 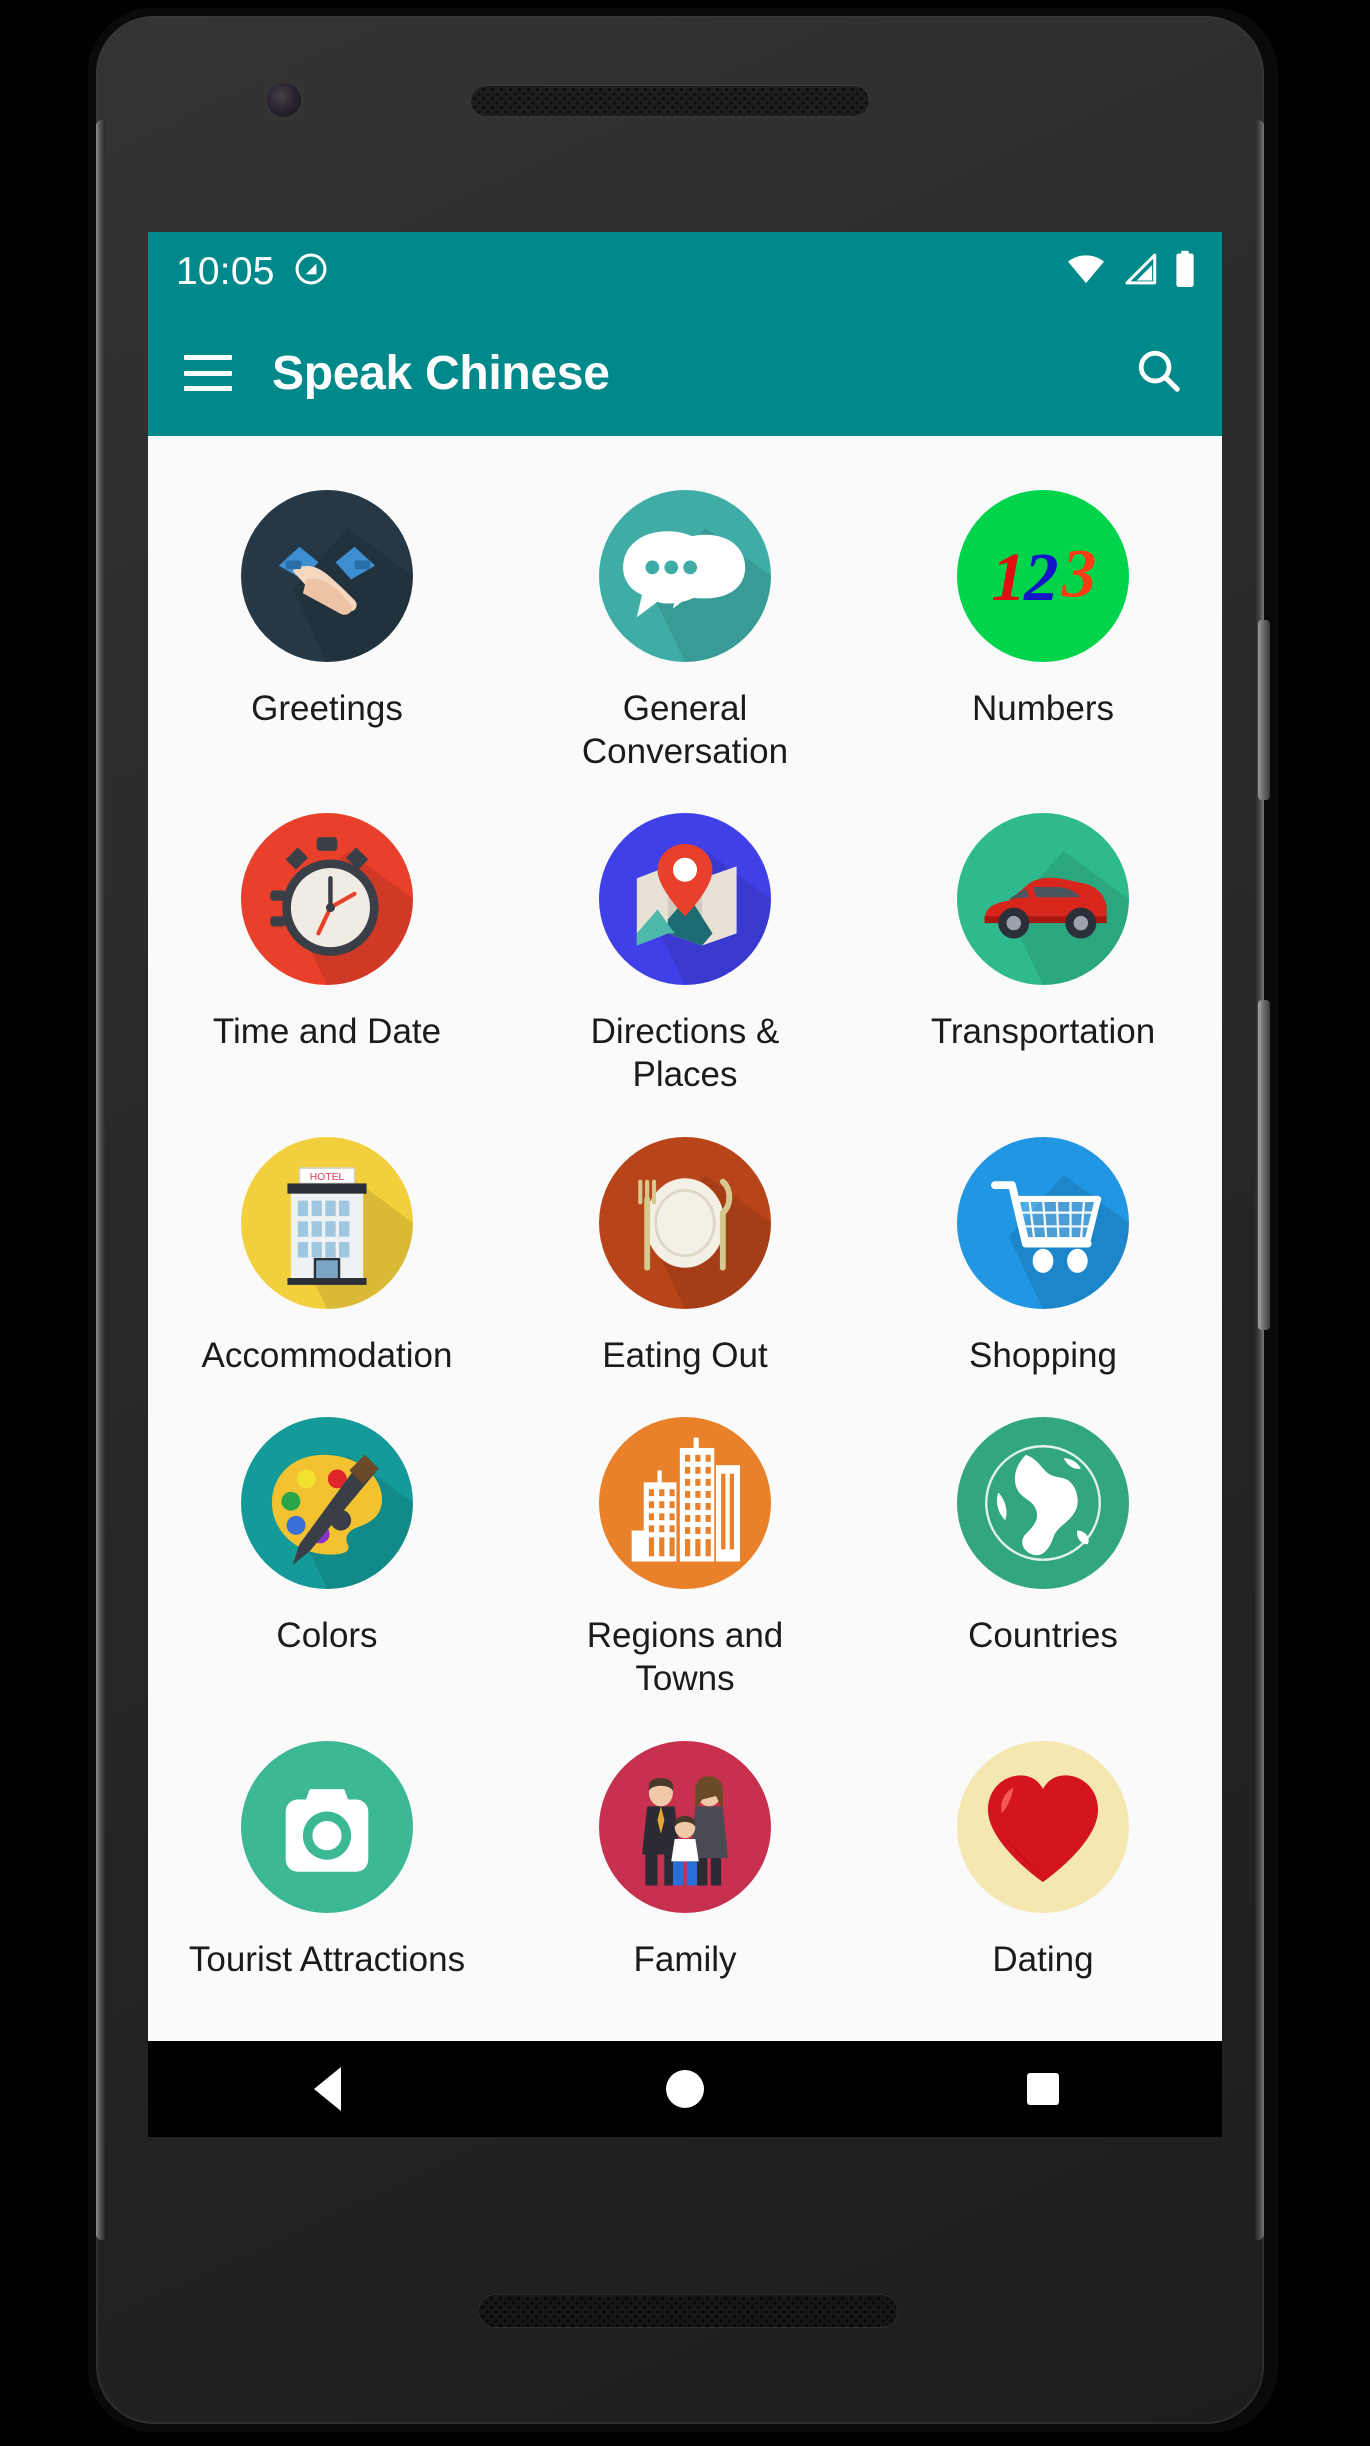 I want to click on category-tile: Dating, so click(x=1043, y=1859).